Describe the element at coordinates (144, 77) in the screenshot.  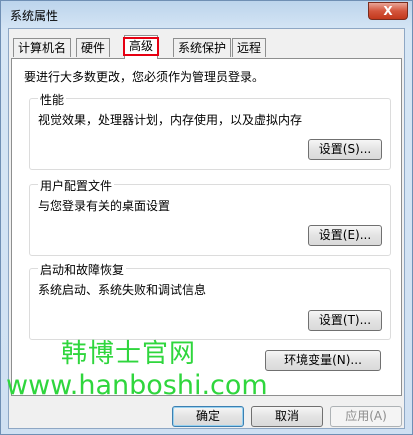
I see `admin-note: 要进行大多数更改，您必须作为管理员登录。` at that location.